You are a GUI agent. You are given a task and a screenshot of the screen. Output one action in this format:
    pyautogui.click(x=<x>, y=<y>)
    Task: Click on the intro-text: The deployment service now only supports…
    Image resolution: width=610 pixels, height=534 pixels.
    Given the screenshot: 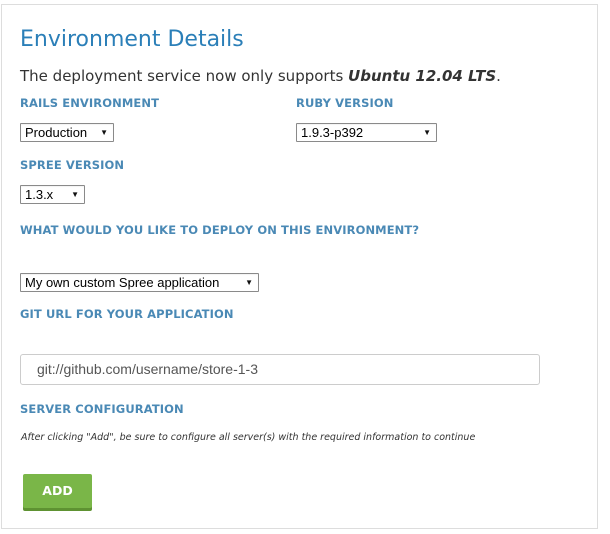 What is the action you would take?
    pyautogui.click(x=260, y=76)
    